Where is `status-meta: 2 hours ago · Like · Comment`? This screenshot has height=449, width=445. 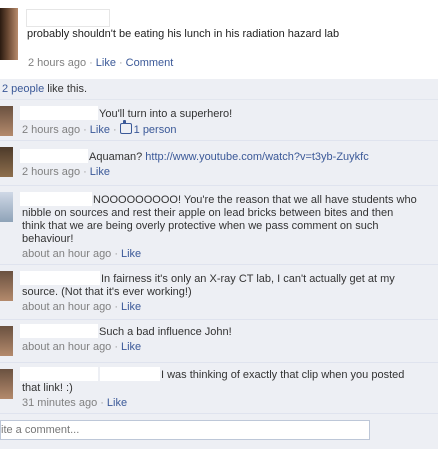
status-meta: 2 hours ago · Like · Comment is located at coordinates (100, 63).